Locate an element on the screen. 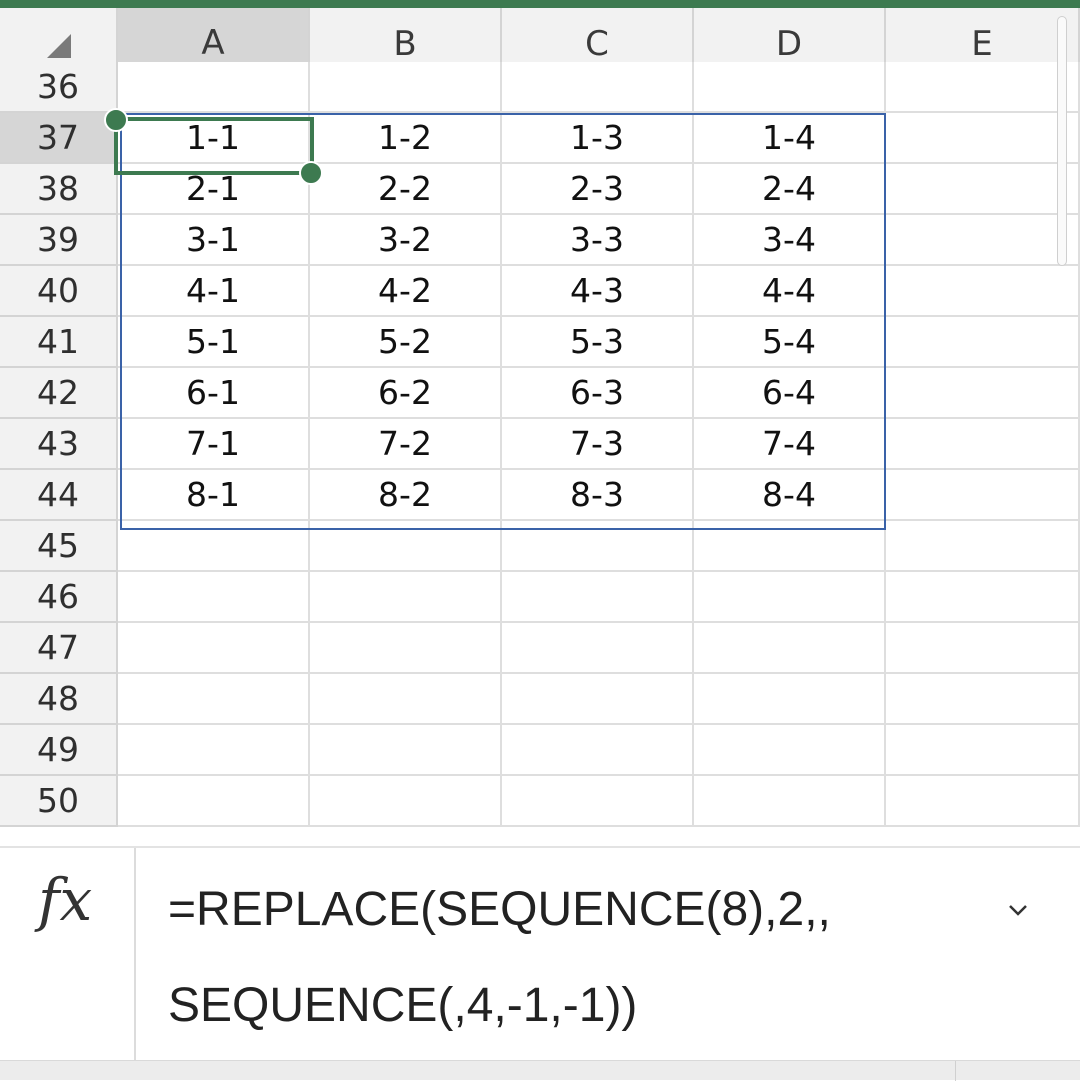 Image resolution: width=1080 pixels, height=1081 pixels. cell-d49 is located at coordinates (790, 750).